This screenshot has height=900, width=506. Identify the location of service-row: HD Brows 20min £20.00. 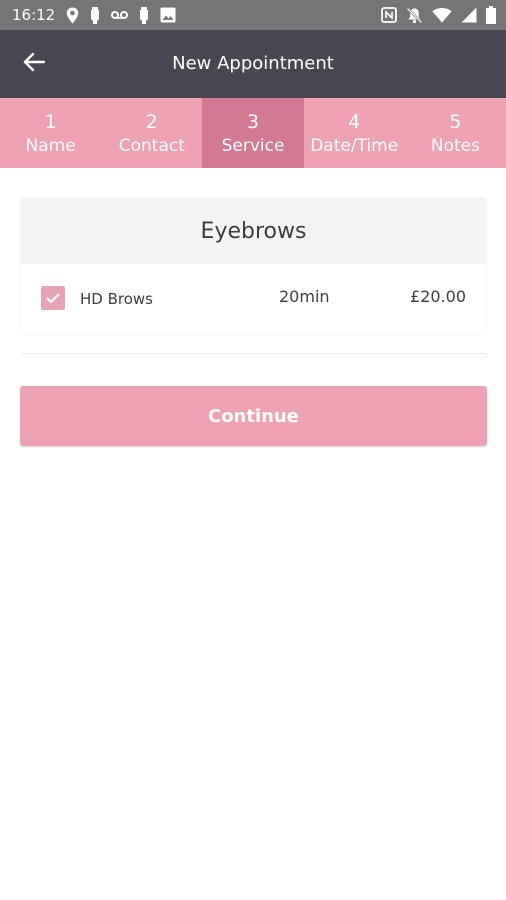
(253, 299).